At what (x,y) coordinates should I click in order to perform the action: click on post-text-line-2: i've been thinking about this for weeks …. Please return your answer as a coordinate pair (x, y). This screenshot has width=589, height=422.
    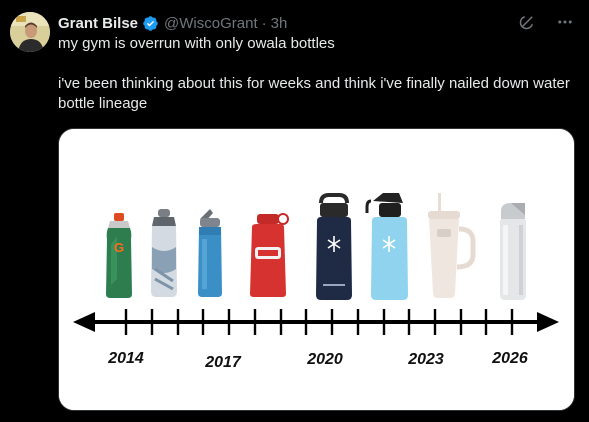
    Looking at the image, I should click on (314, 93).